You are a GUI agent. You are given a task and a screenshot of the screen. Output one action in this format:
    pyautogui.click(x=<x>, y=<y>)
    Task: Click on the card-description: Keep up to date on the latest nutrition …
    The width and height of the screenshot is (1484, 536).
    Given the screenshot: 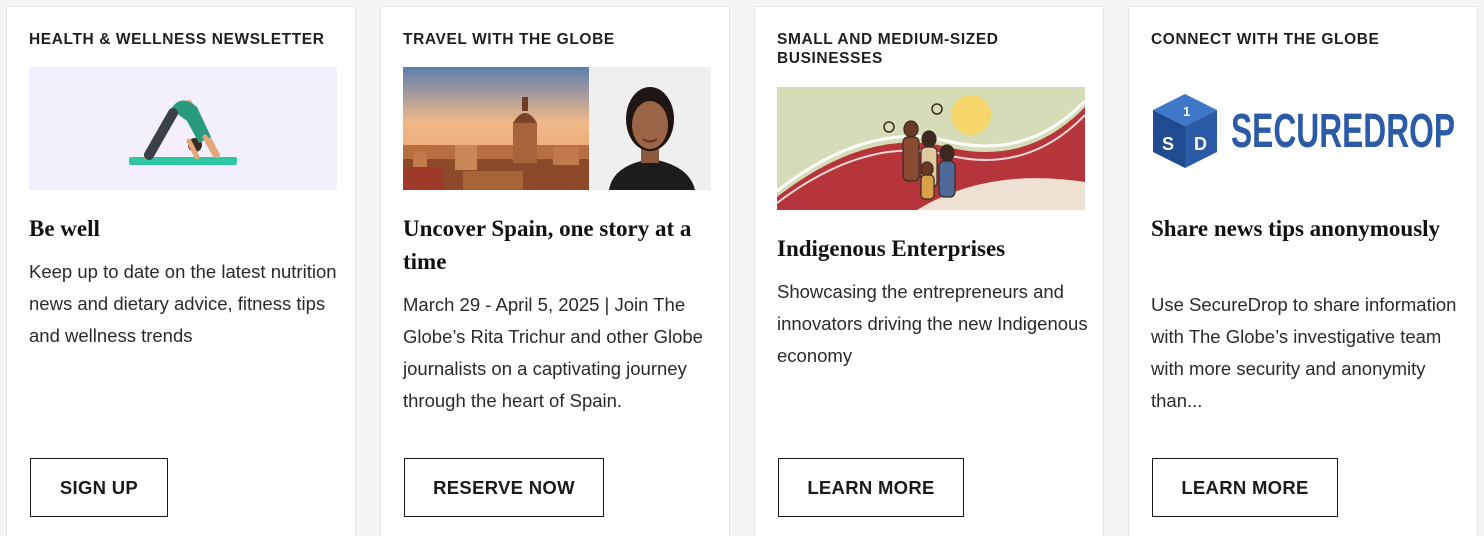 What is the action you would take?
    pyautogui.click(x=183, y=303)
    